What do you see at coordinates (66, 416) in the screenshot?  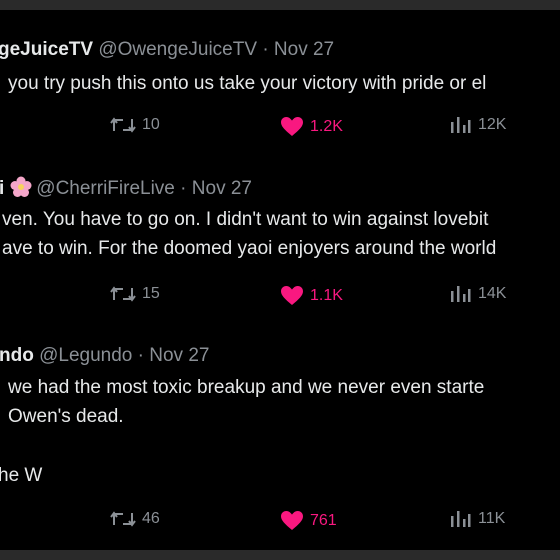 I see `tweet-text-line: Owen's dead.` at bounding box center [66, 416].